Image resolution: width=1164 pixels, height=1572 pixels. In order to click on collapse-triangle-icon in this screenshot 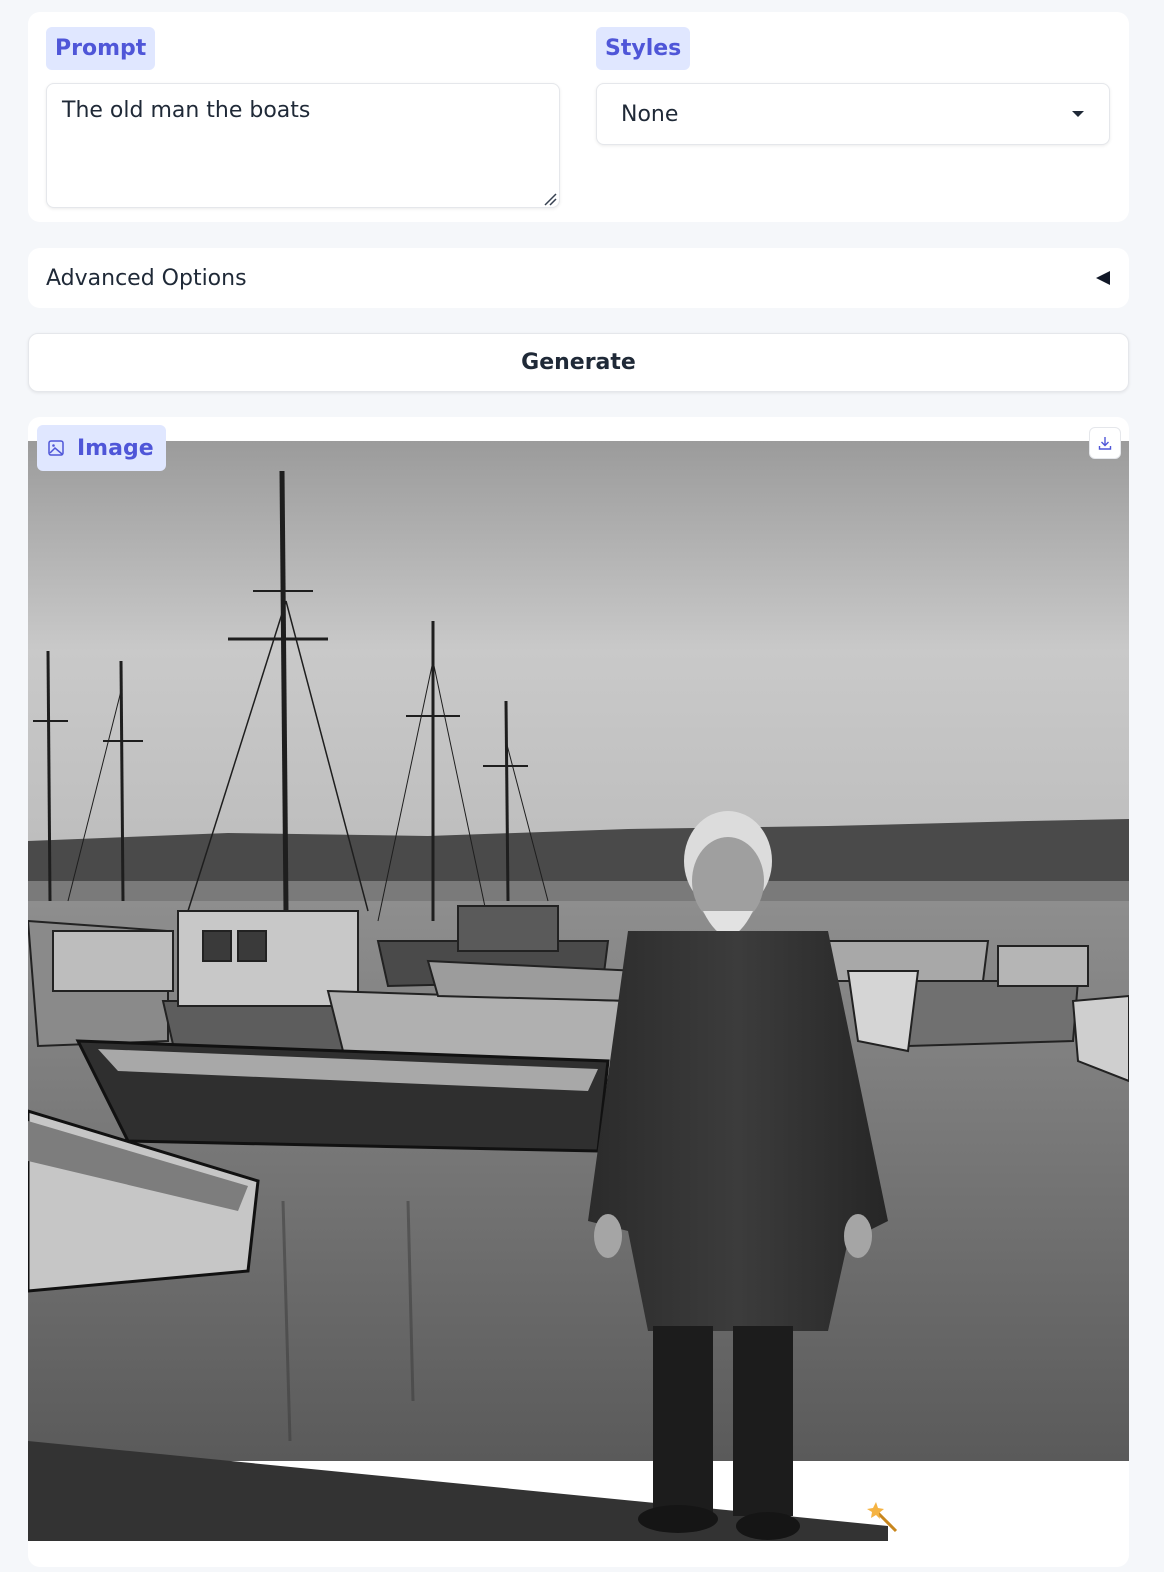, I will do `click(1103, 278)`.